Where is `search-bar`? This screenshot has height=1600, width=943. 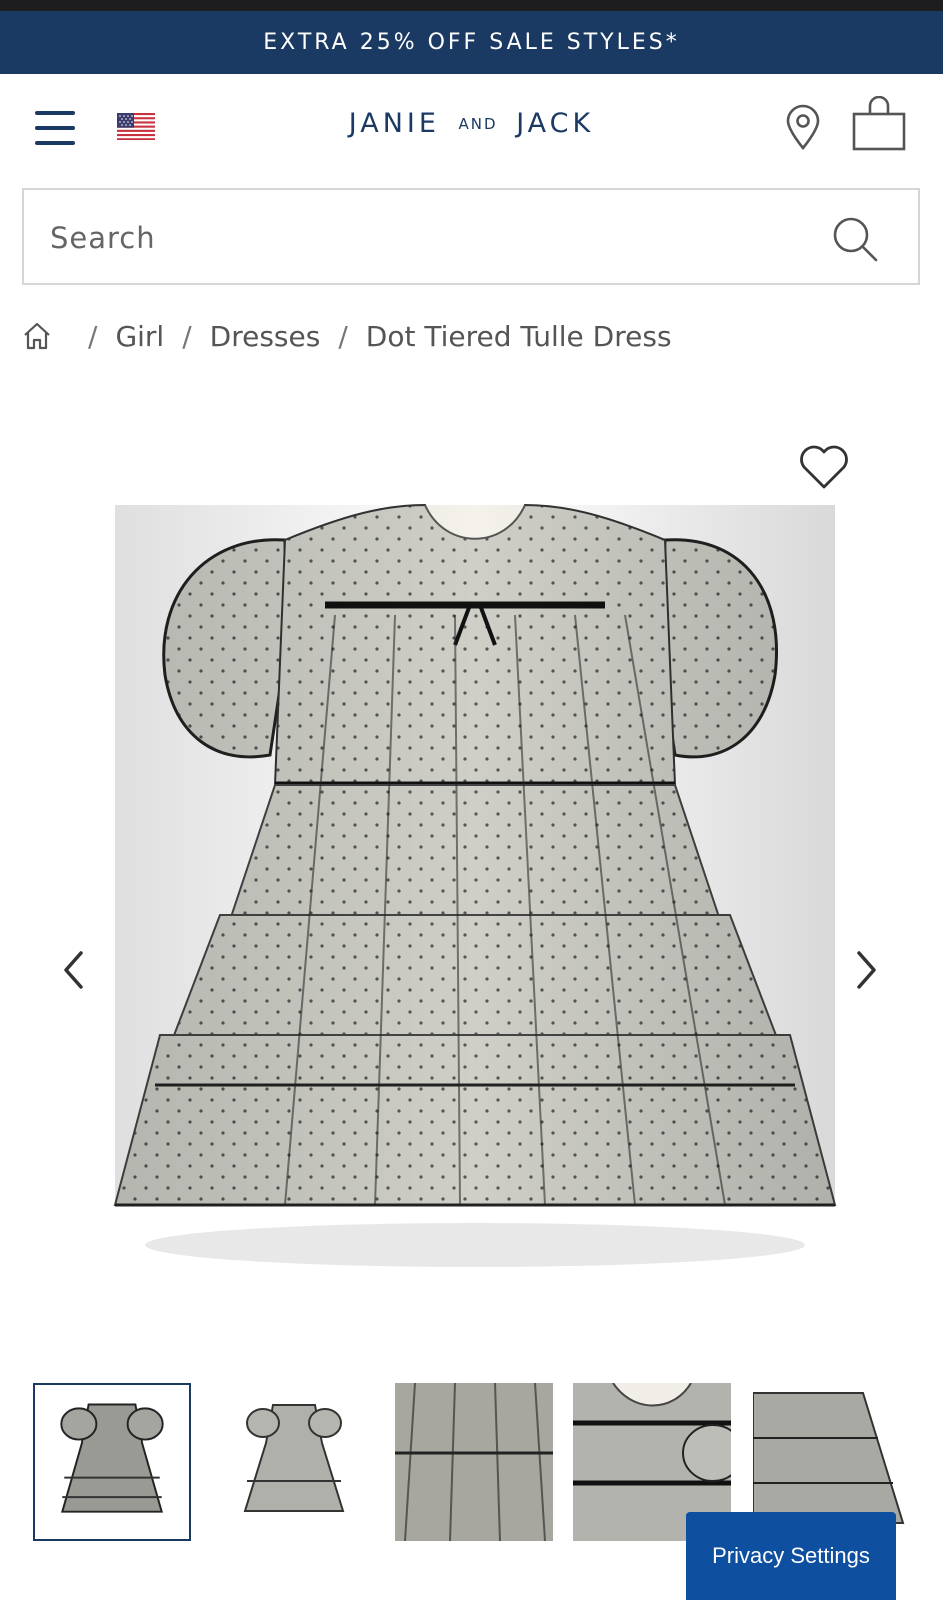
search-bar is located at coordinates (471, 236).